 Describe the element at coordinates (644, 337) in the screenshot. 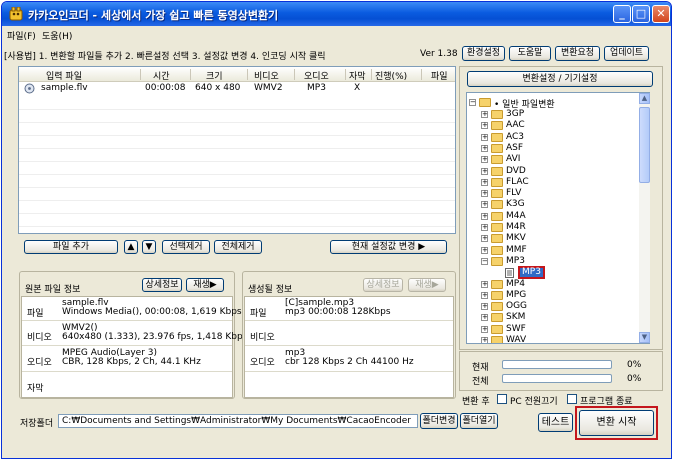

I see `scroll-down-icon: ▼` at that location.